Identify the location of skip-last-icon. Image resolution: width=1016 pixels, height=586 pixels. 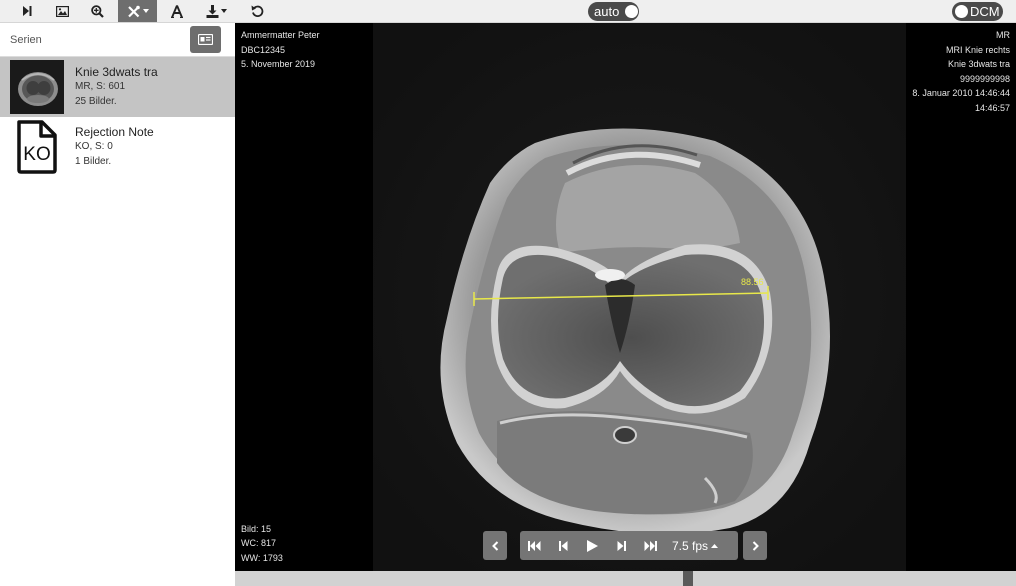
(650, 545).